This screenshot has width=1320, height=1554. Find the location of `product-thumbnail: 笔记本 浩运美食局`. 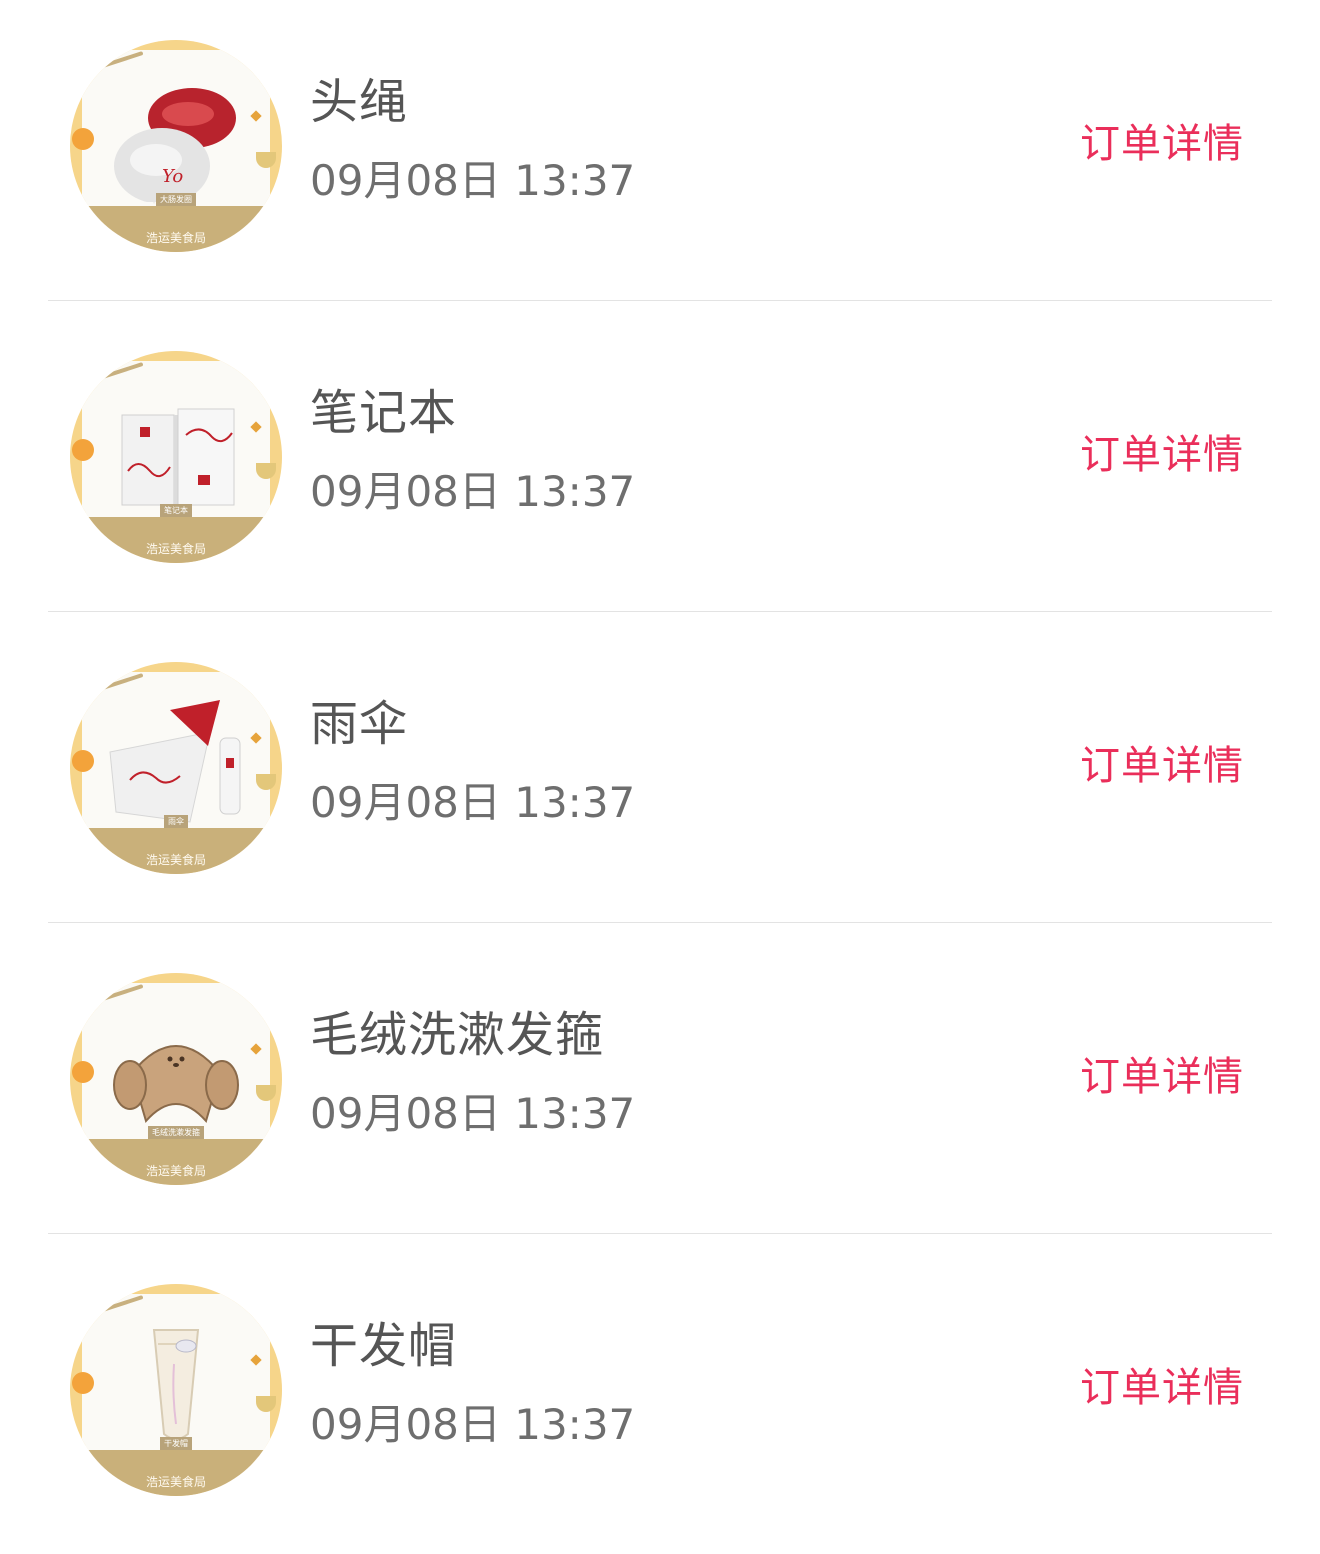

product-thumbnail: 笔记本 浩运美食局 is located at coordinates (176, 457).